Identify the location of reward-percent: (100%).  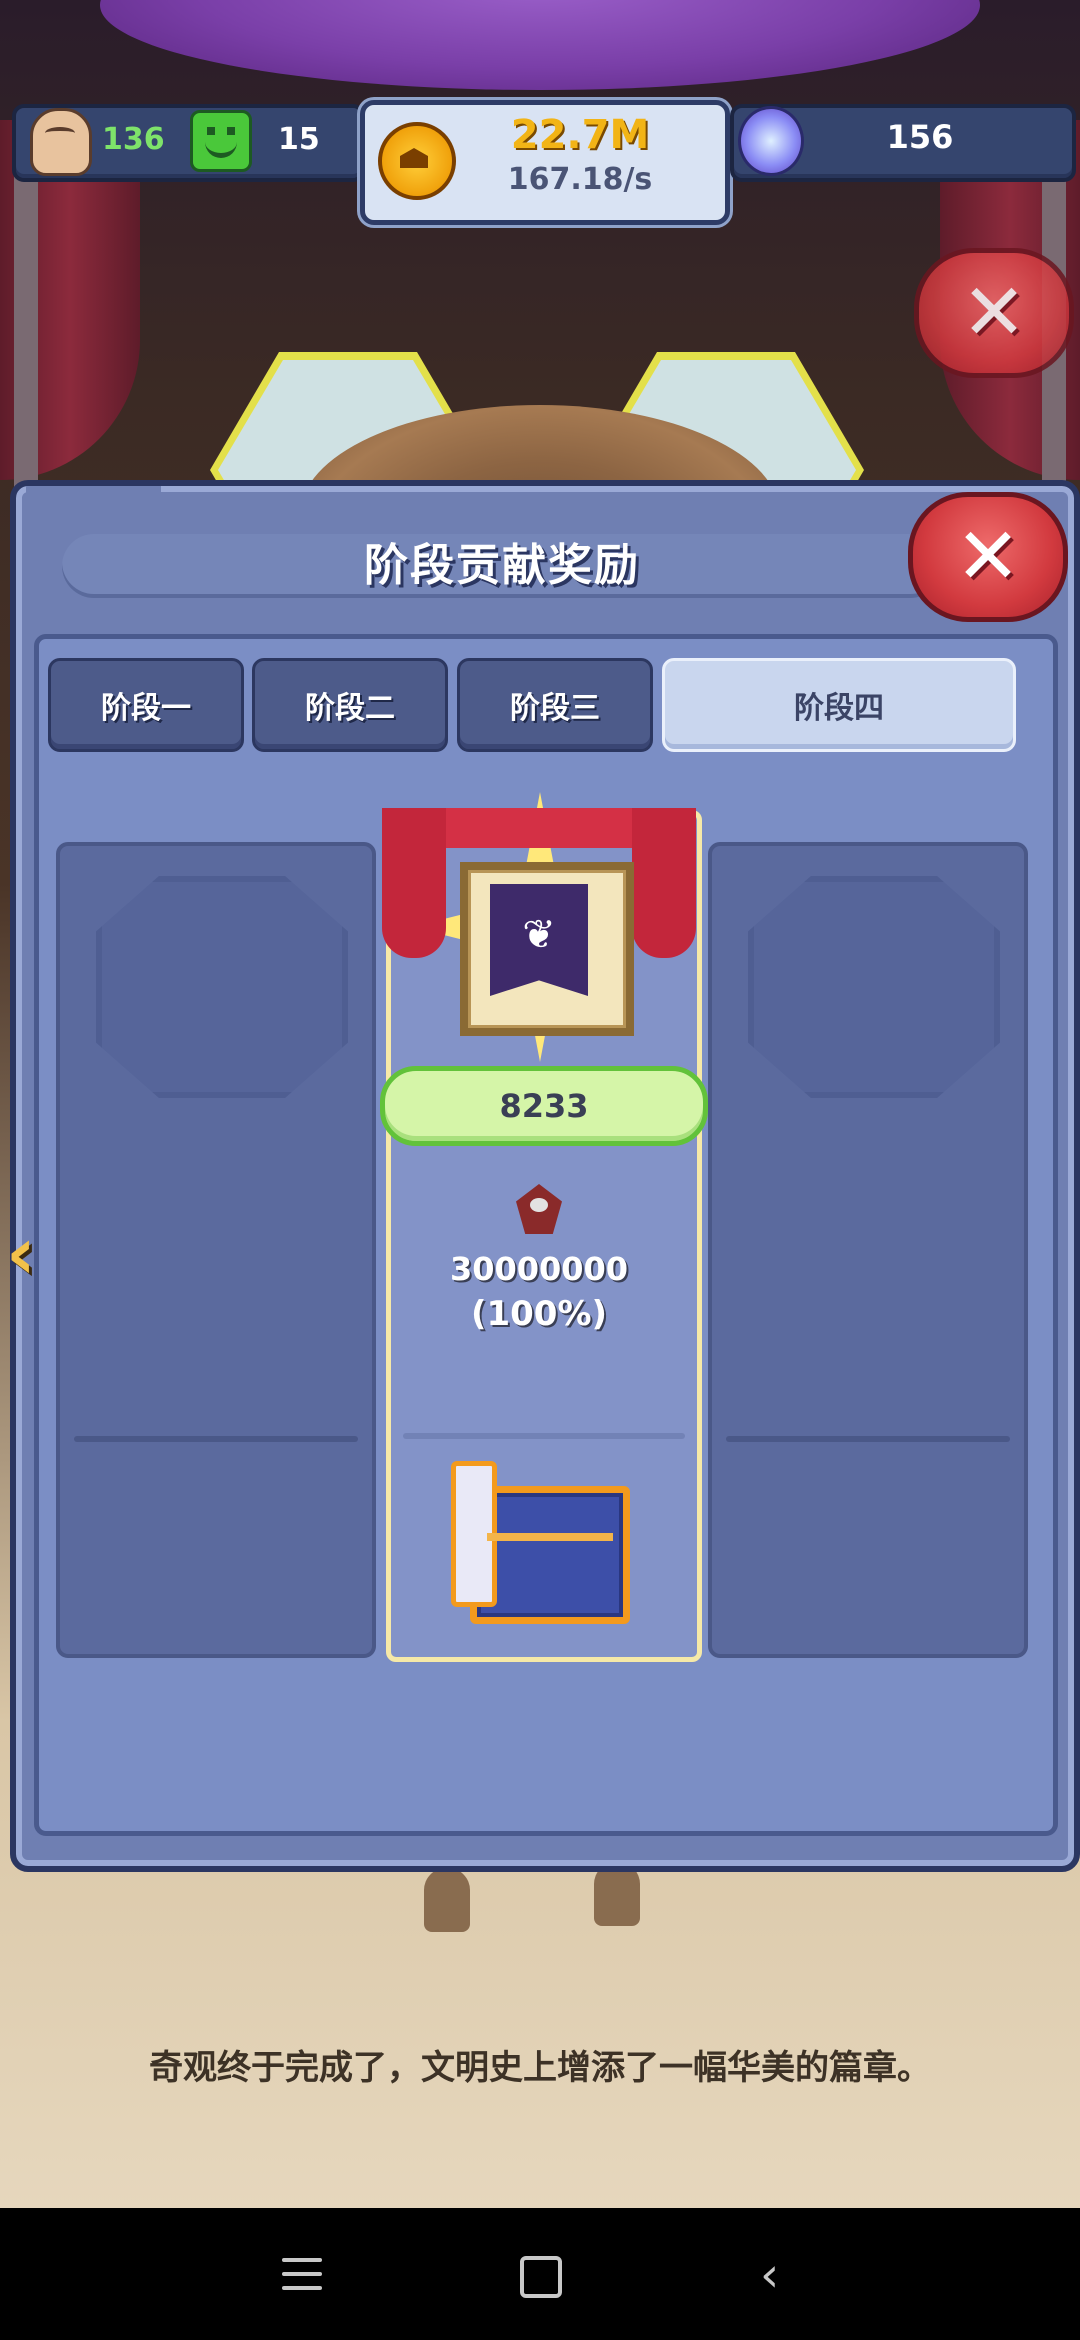
(539, 1314).